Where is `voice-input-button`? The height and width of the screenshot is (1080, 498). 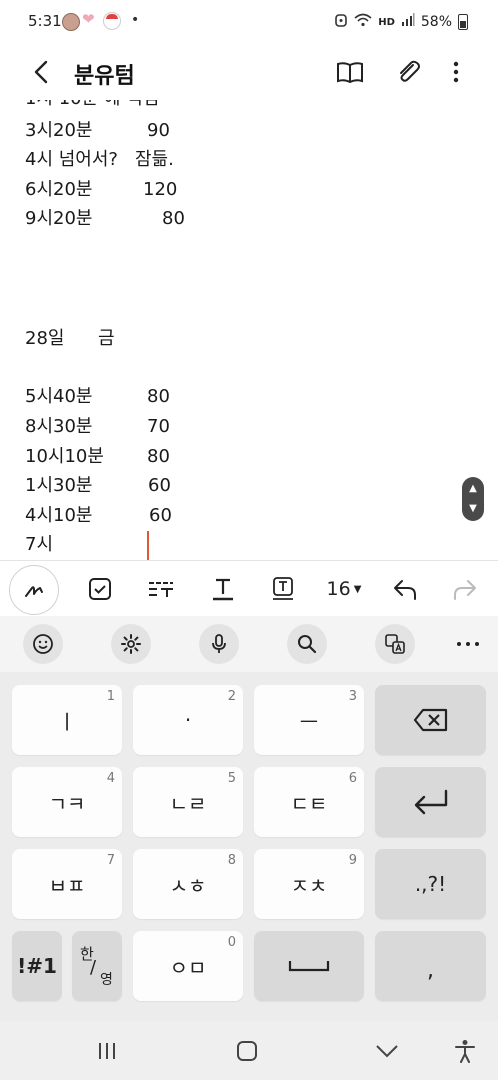 voice-input-button is located at coordinates (219, 644).